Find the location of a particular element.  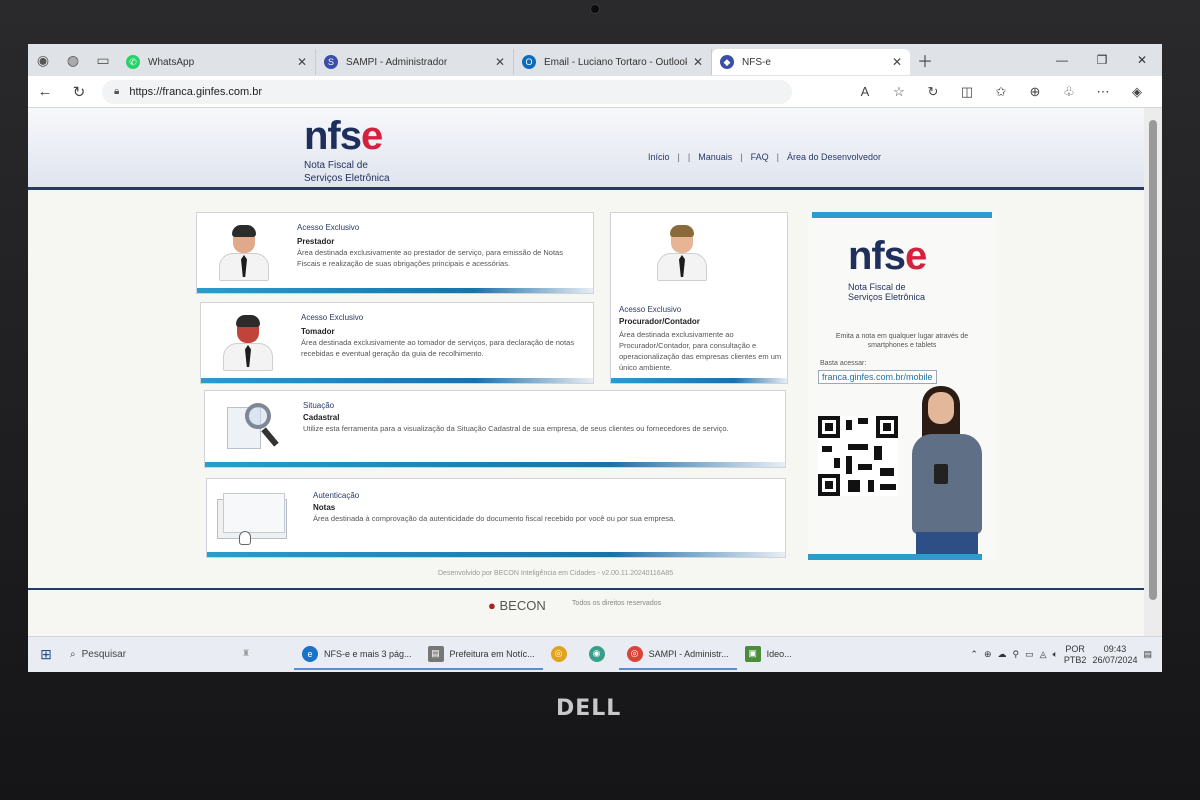

show-hidden-icon: ⌃ is located at coordinates (974, 654).